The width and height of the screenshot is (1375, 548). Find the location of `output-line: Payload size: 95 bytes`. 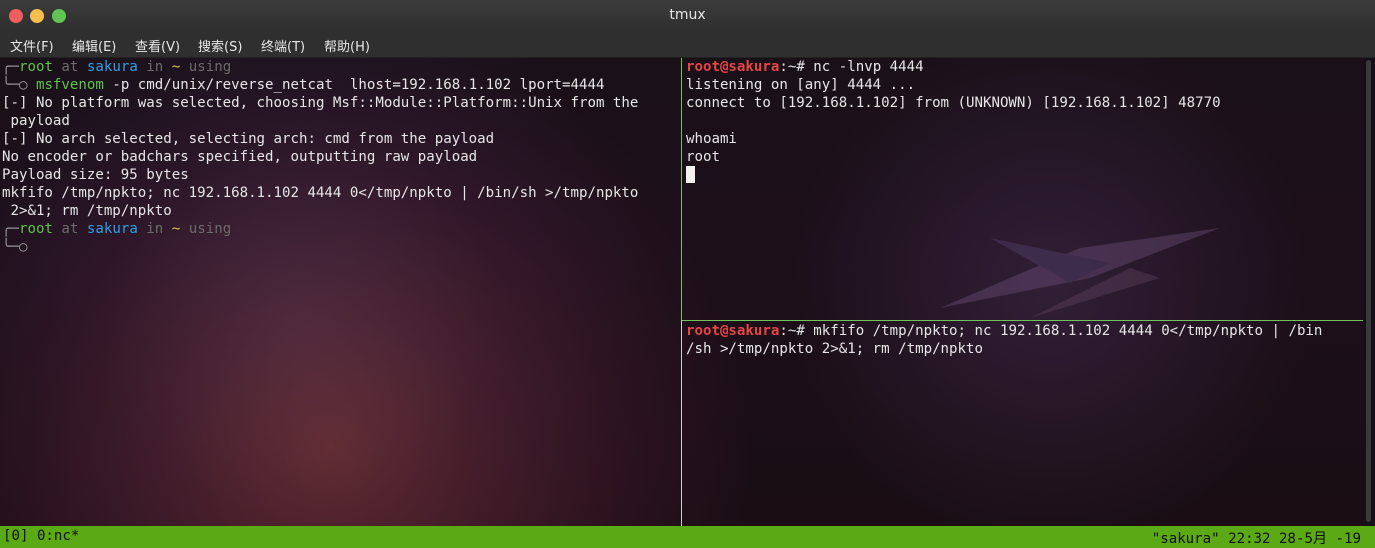

output-line: Payload size: 95 bytes is located at coordinates (95, 175).